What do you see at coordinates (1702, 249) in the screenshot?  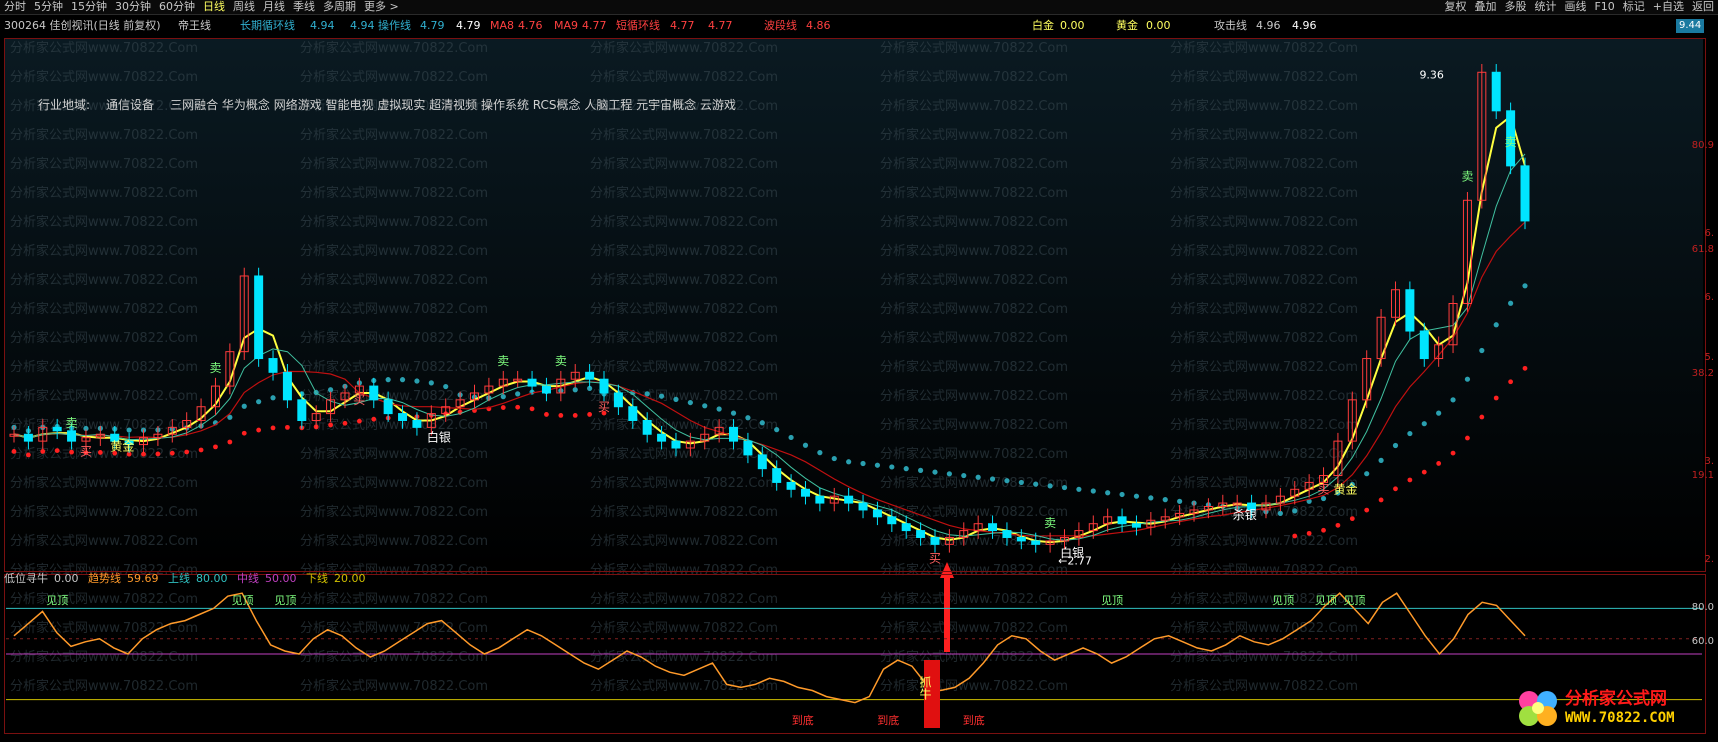 I see `y-tick-2: 61.8` at bounding box center [1702, 249].